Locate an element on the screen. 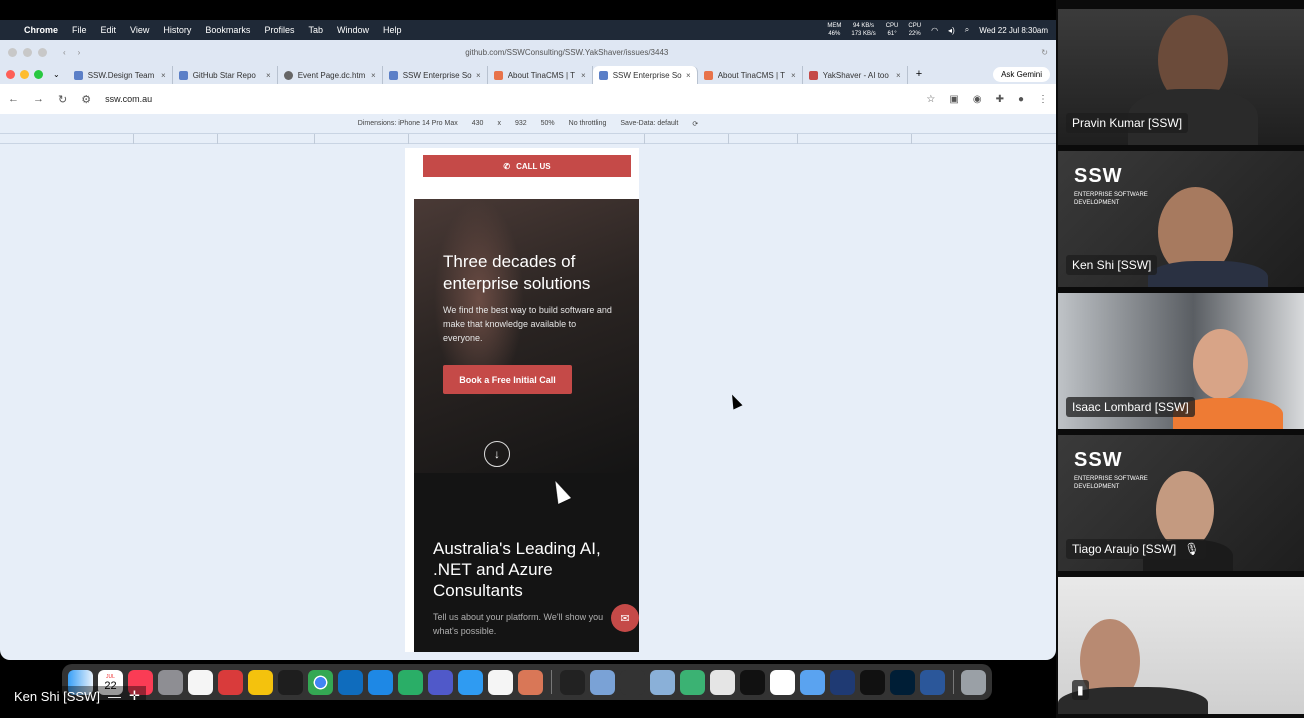 Image resolution: width=1304 pixels, height=718 pixels. tasks-icon is located at coordinates (200, 682).